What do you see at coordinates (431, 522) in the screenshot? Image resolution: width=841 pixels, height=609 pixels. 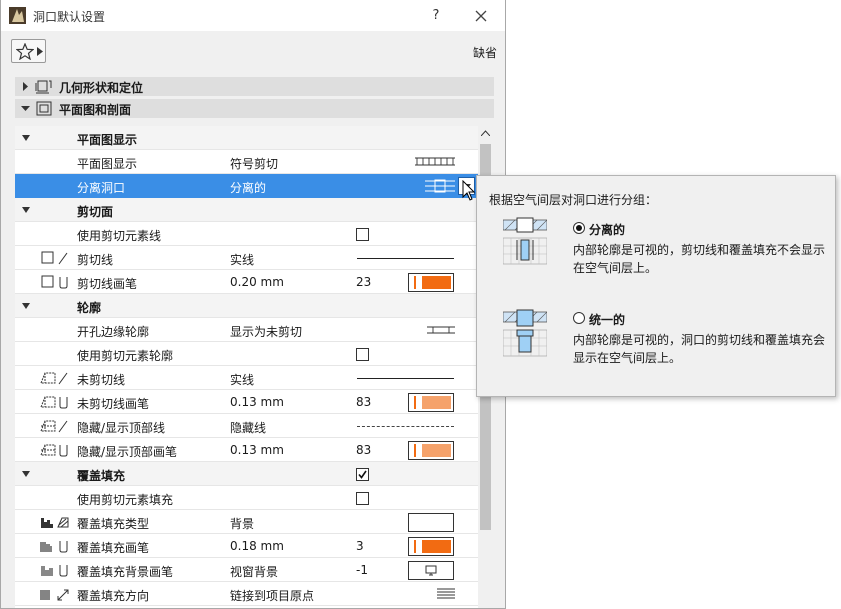 I see `fill-type-swatch` at bounding box center [431, 522].